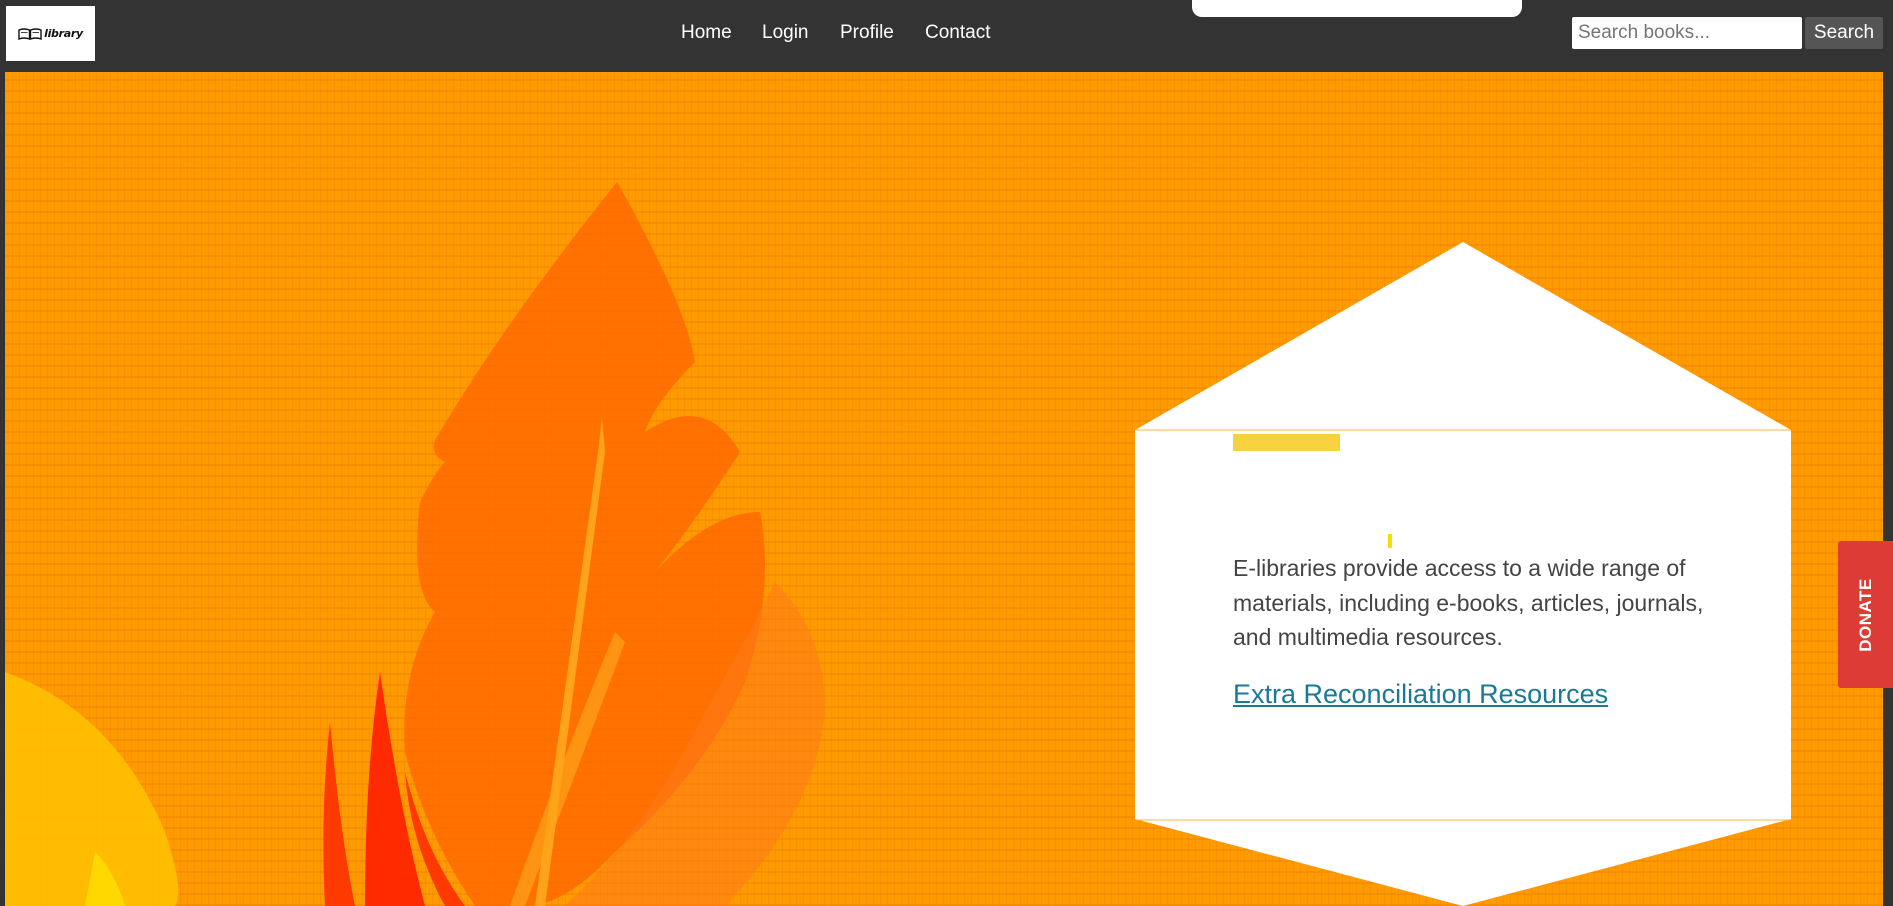  What do you see at coordinates (1286, 442) in the screenshot?
I see `card-accent-bar` at bounding box center [1286, 442].